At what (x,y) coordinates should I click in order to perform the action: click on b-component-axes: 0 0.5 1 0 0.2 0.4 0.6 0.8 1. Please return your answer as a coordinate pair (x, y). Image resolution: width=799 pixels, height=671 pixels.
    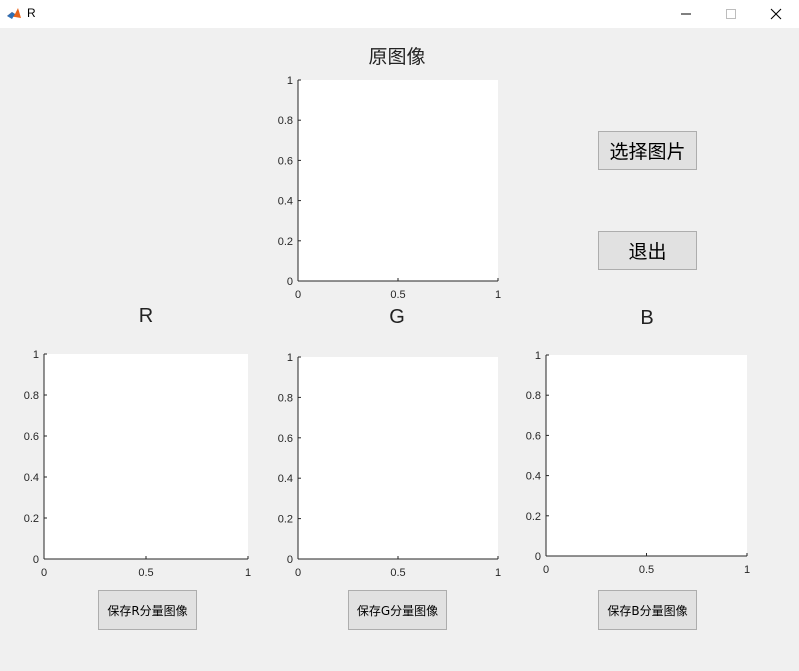
    Looking at the image, I should click on (638, 463).